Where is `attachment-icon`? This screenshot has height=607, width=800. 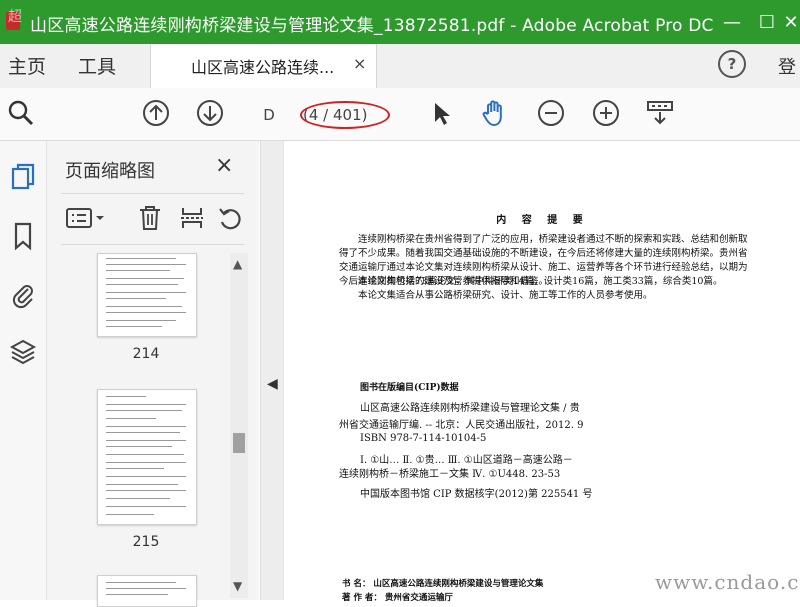
attachment-icon is located at coordinates (23, 294).